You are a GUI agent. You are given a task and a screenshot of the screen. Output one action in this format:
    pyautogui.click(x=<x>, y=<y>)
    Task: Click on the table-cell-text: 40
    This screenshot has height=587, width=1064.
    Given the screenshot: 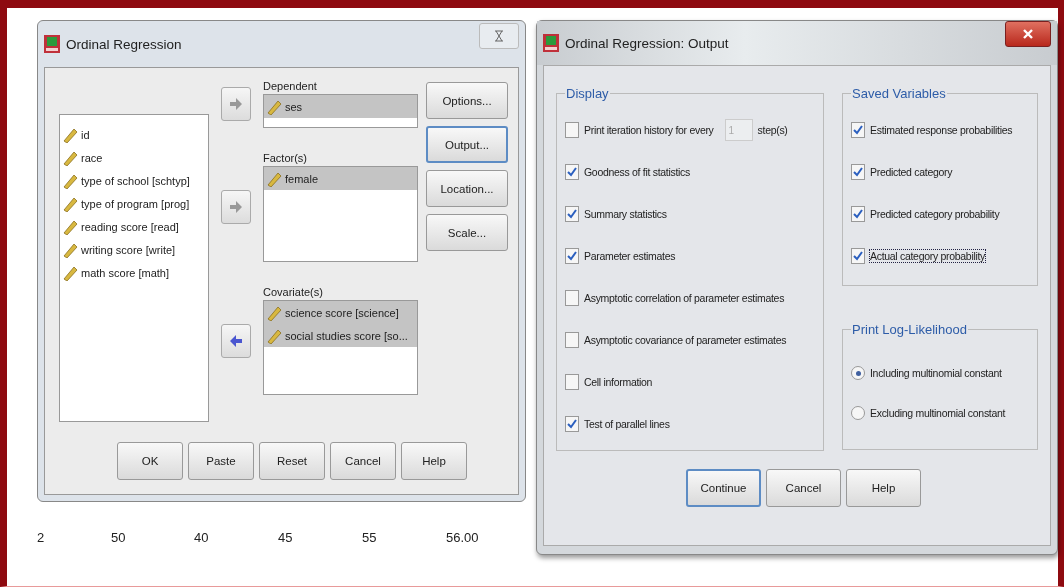 What is the action you would take?
    pyautogui.click(x=202, y=537)
    